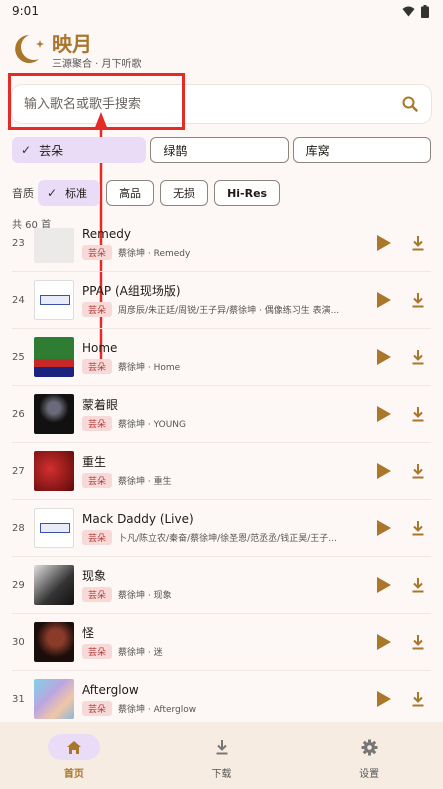 This screenshot has width=443, height=789. Describe the element at coordinates (76, 193) in the screenshot. I see `quality-chip-label: 标准` at that location.